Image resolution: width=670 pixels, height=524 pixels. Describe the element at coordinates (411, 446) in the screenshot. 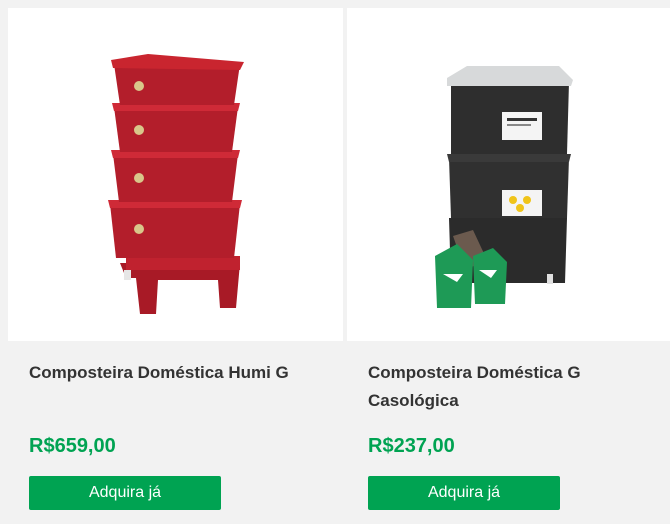

I see `product-price: R$237,00` at that location.